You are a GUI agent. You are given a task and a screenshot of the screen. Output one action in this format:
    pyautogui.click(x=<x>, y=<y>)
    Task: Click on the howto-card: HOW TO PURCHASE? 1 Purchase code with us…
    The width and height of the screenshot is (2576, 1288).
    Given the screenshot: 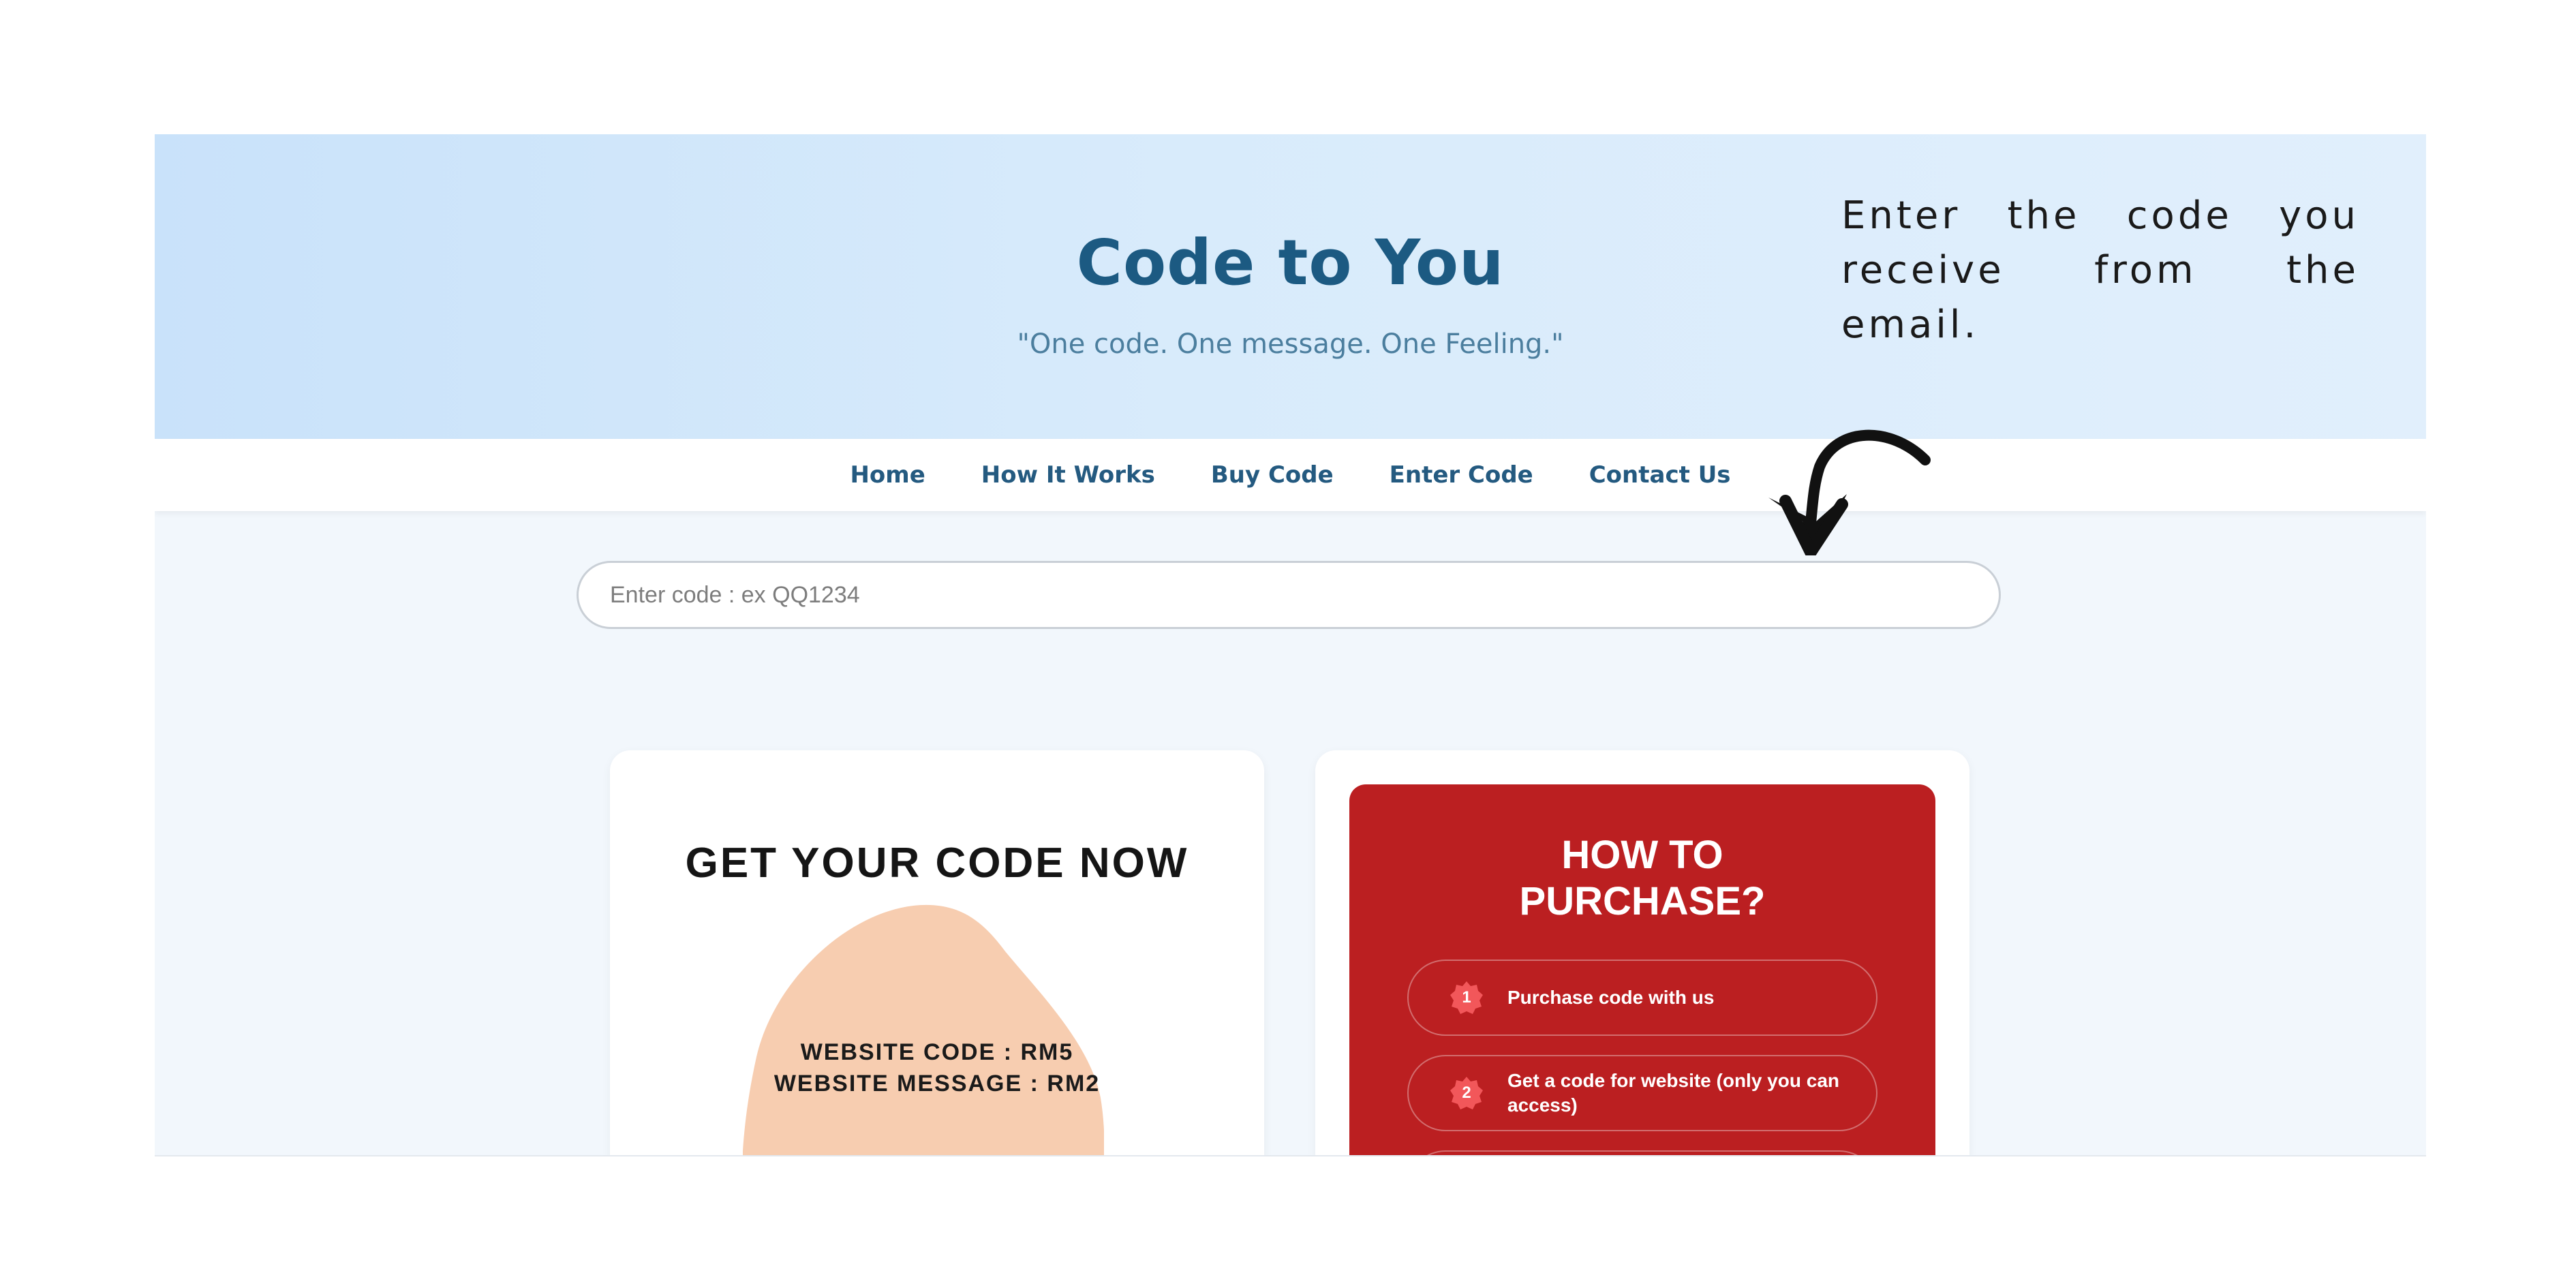 What is the action you would take?
    pyautogui.click(x=1642, y=953)
    